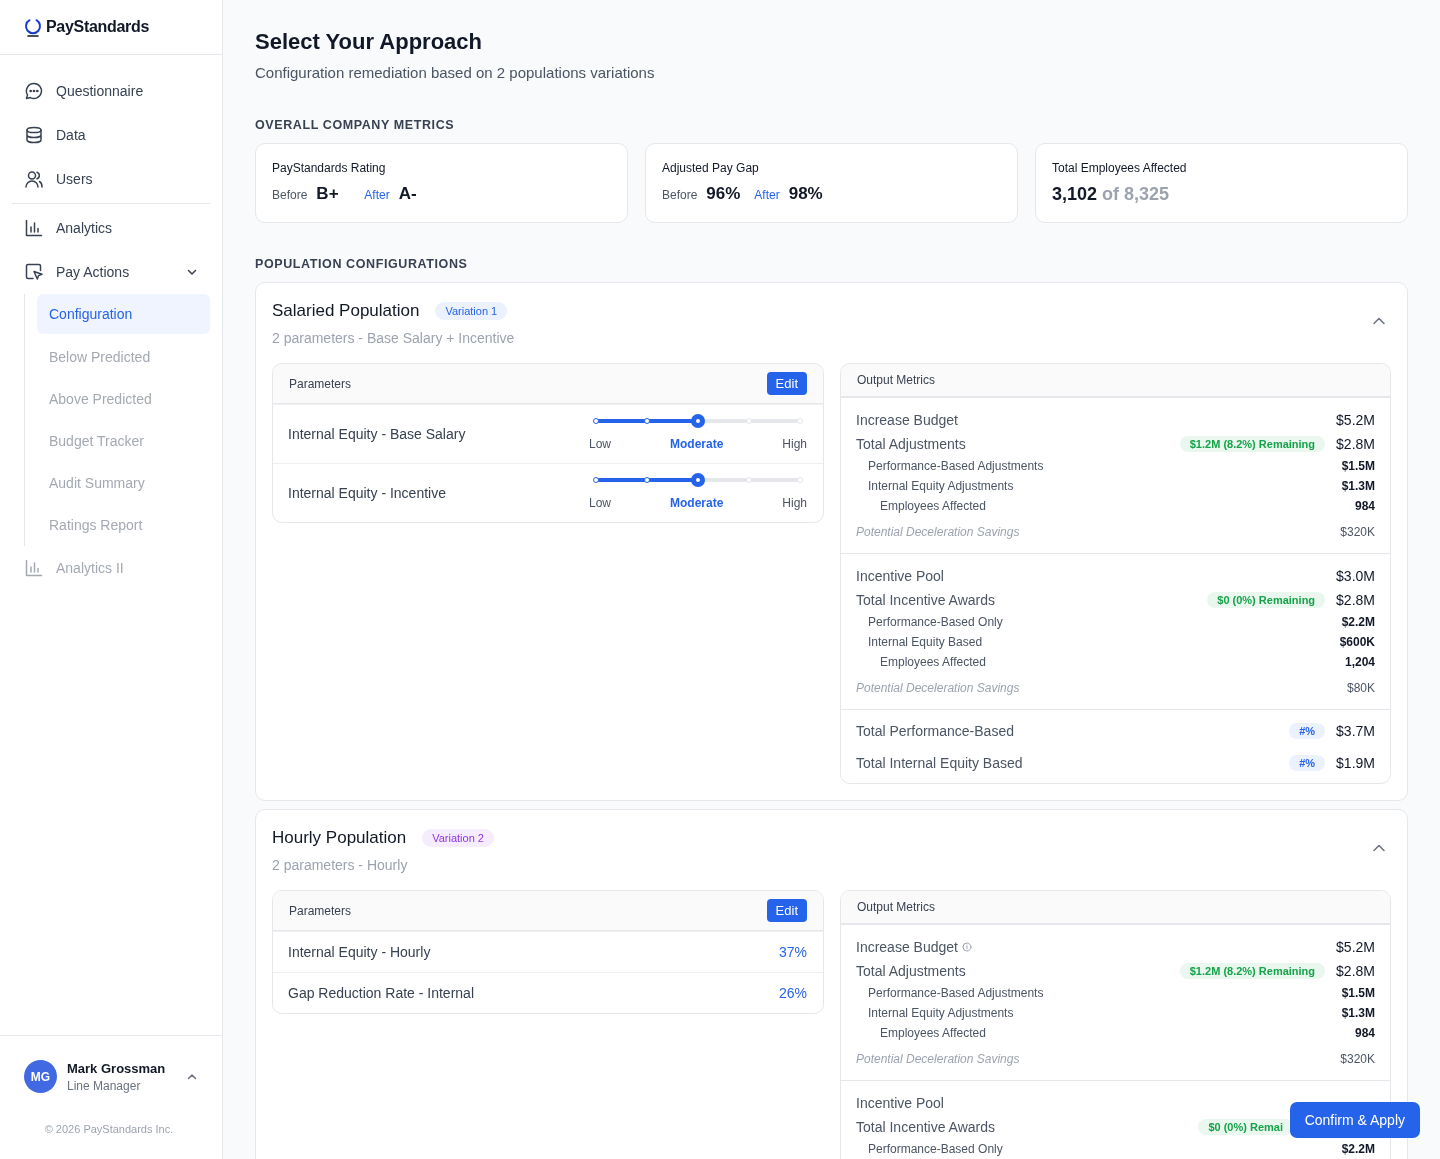 Image resolution: width=1440 pixels, height=1159 pixels. I want to click on avatar: MG, so click(40, 1076).